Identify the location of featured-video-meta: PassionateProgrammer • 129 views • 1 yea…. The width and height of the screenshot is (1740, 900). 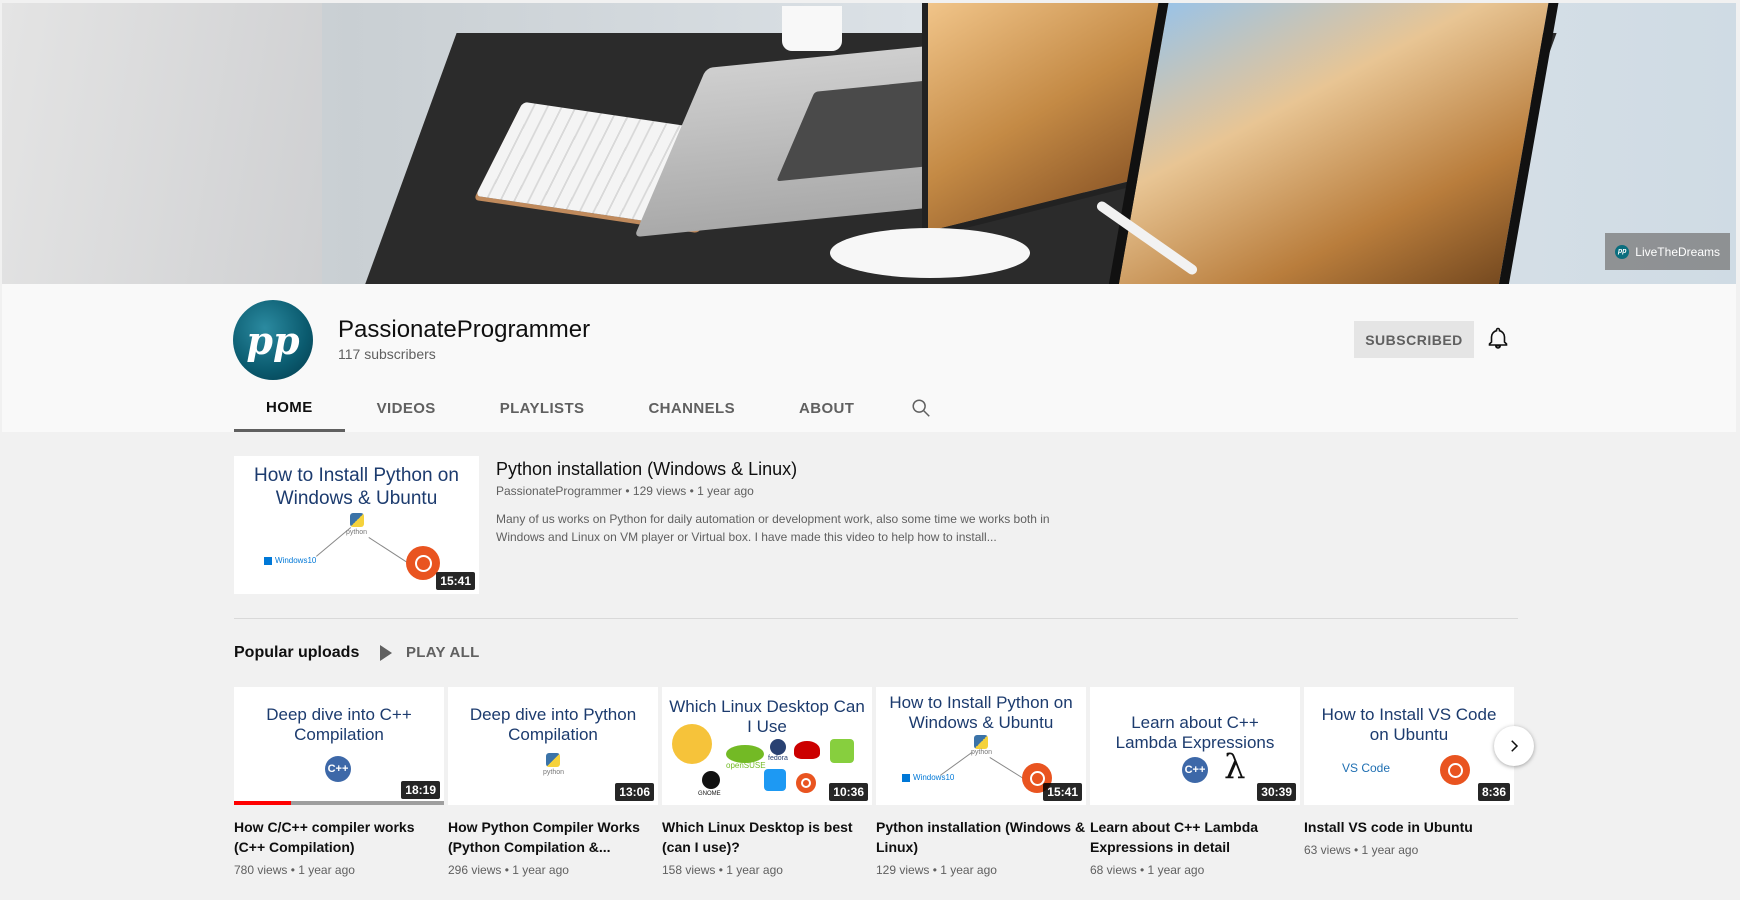
(625, 491).